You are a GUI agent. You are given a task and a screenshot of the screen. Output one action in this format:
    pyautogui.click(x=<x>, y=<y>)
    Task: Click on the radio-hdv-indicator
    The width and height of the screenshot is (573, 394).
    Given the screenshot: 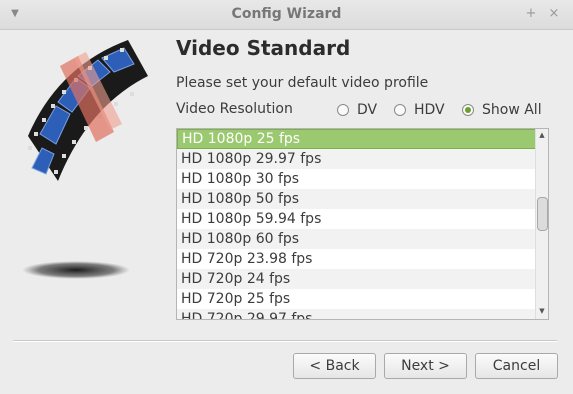 What is the action you would take?
    pyautogui.click(x=400, y=110)
    